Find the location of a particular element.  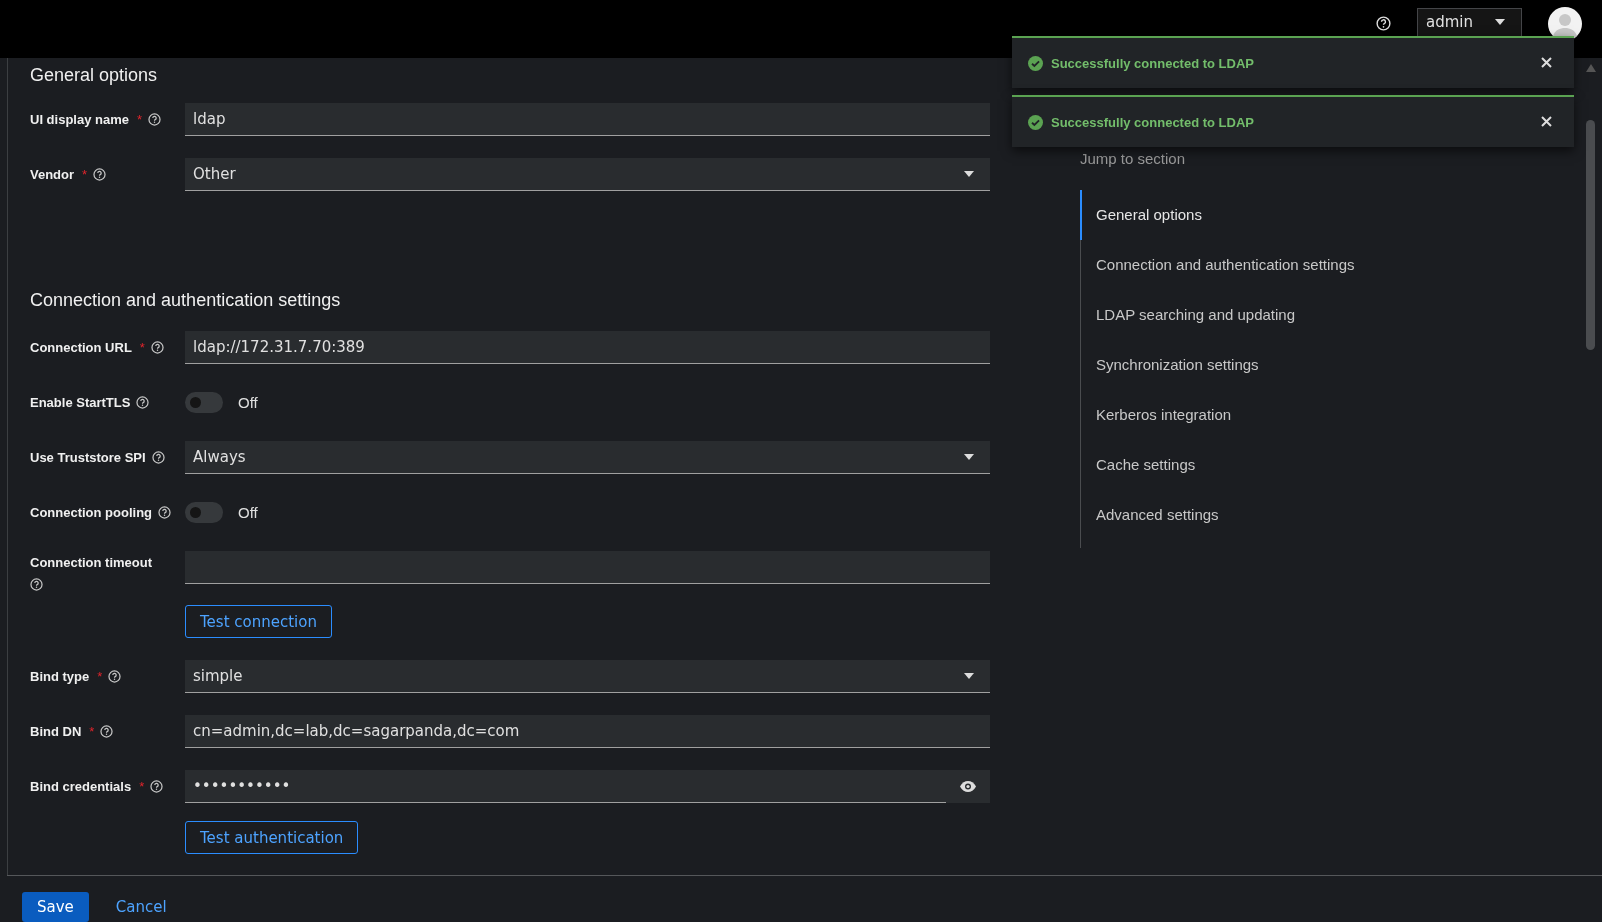

select-field: Other is located at coordinates (587, 174).